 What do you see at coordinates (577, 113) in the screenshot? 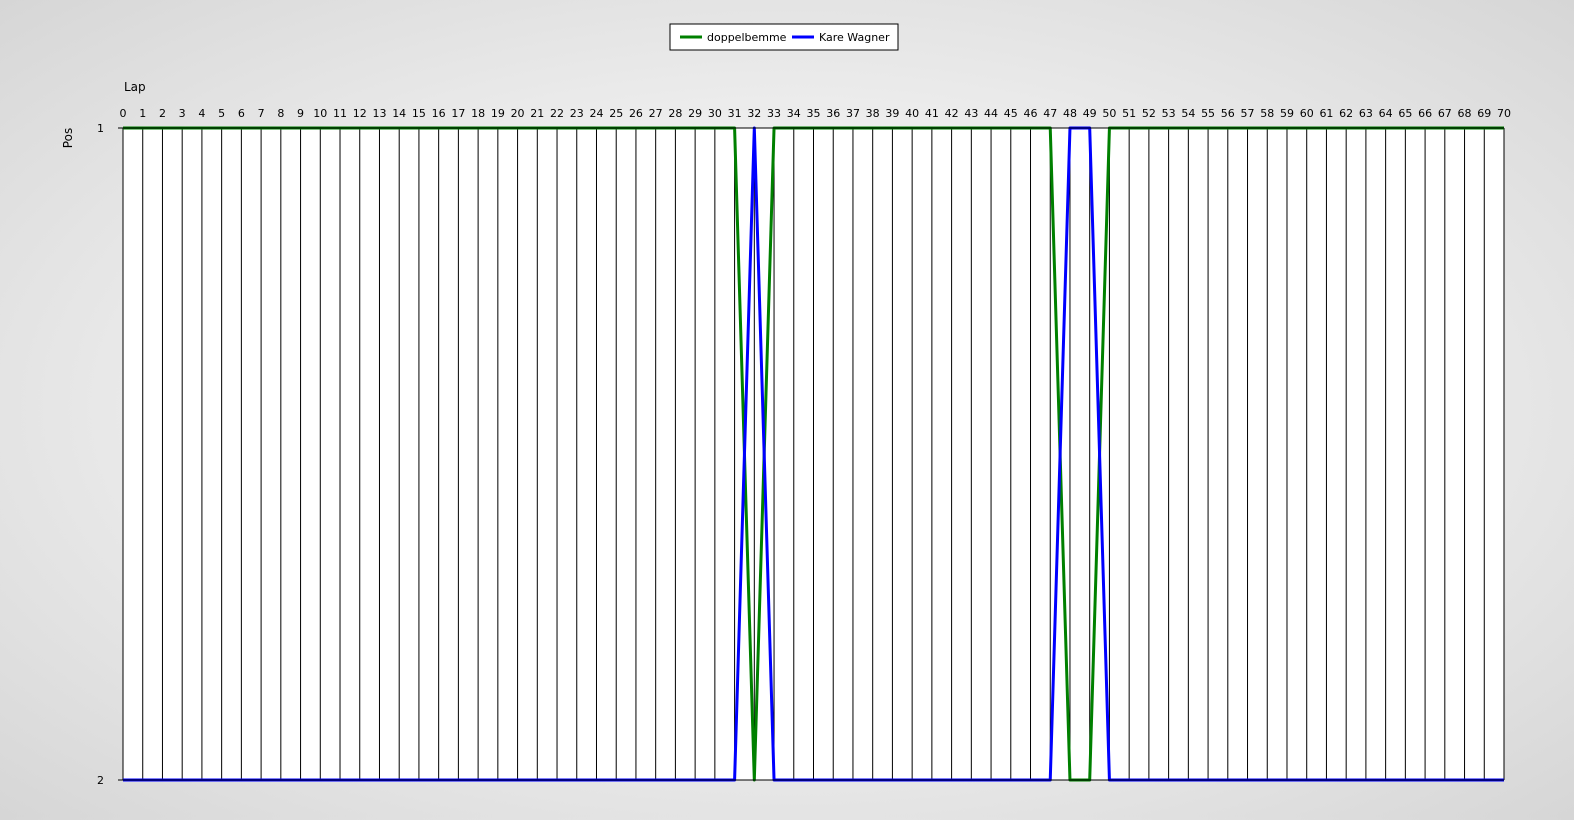
I see `x-tick-label: 23` at bounding box center [577, 113].